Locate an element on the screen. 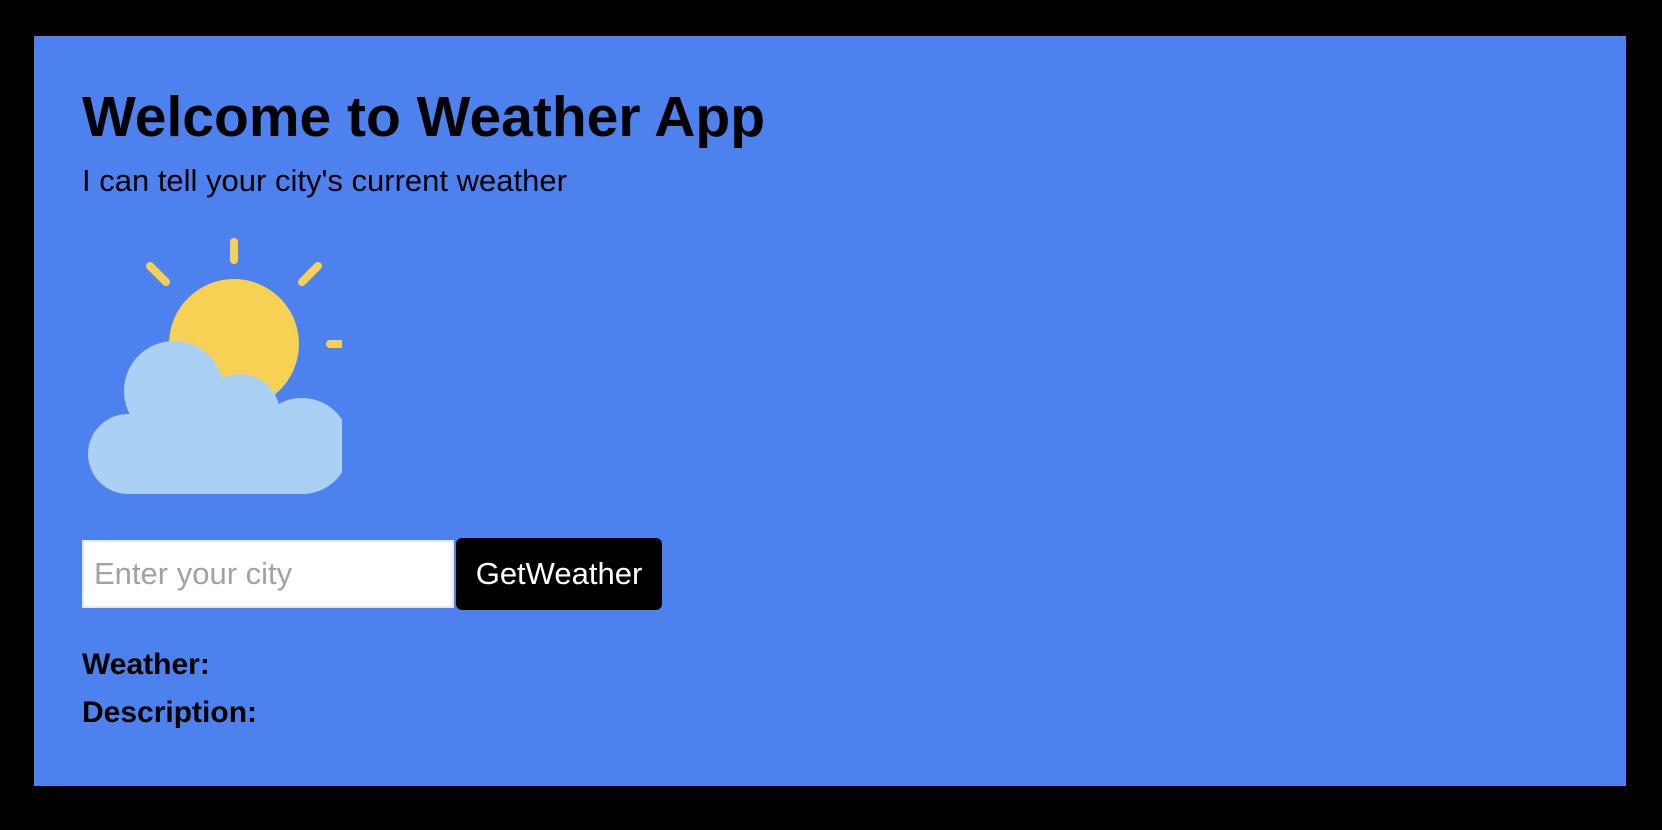 The width and height of the screenshot is (1662, 830). partly-cloudy-icon is located at coordinates (215, 366).